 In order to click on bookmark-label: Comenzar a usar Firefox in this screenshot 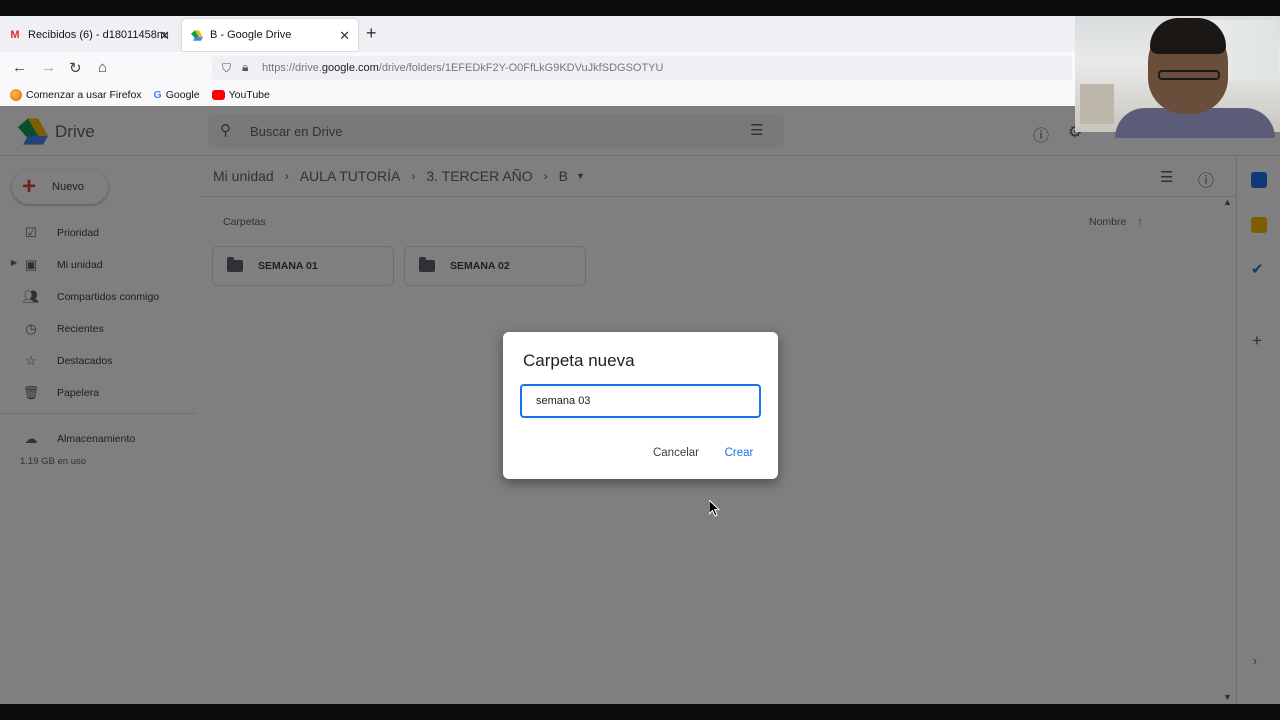, I will do `click(84, 95)`.